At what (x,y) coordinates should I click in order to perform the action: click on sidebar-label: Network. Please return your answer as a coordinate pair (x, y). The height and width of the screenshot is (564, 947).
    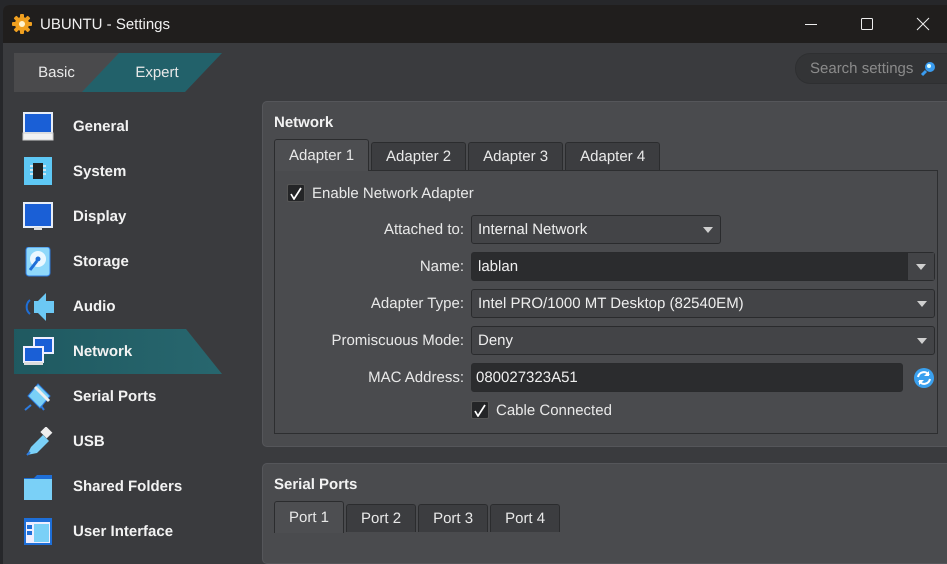
    Looking at the image, I should click on (102, 351).